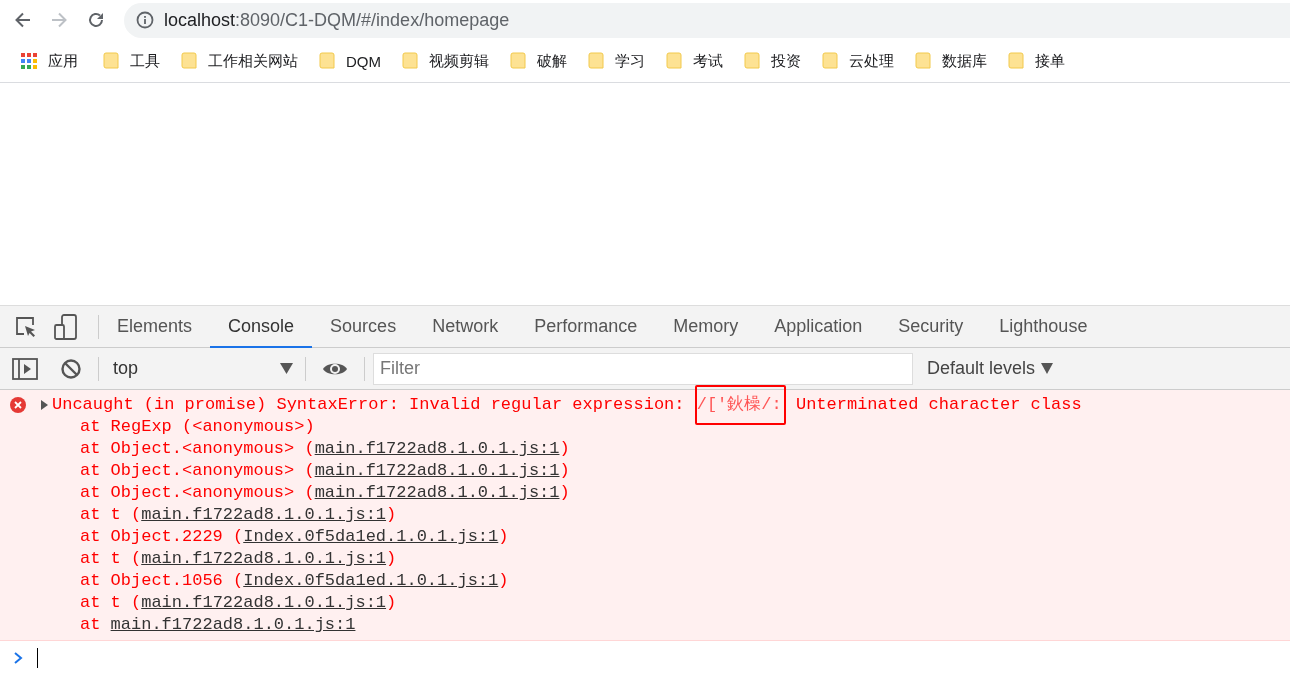  Describe the element at coordinates (197, 427) in the screenshot. I see `stack-trace-line: at RegExp (<anonymous>)` at that location.